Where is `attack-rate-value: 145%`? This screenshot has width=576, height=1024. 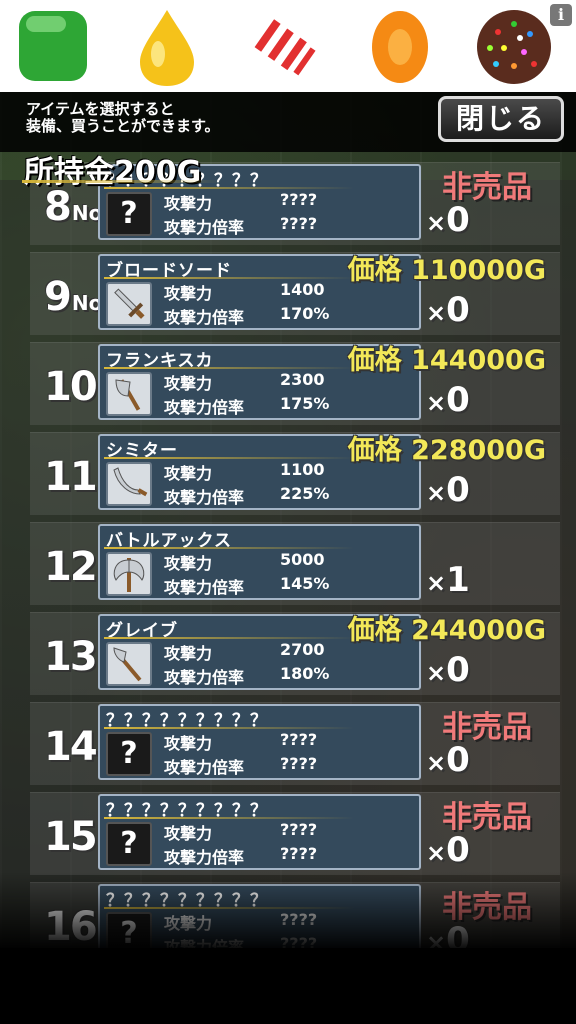
attack-rate-value: 145% is located at coordinates (305, 583).